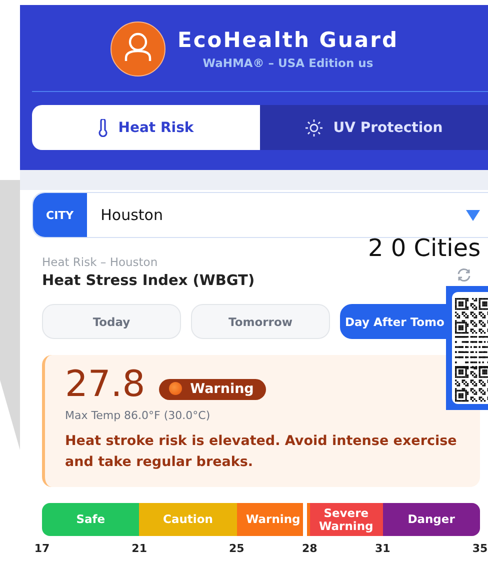  Describe the element at coordinates (148, 281) in the screenshot. I see `section-title: Heat Stress Index (WBGT)` at that location.